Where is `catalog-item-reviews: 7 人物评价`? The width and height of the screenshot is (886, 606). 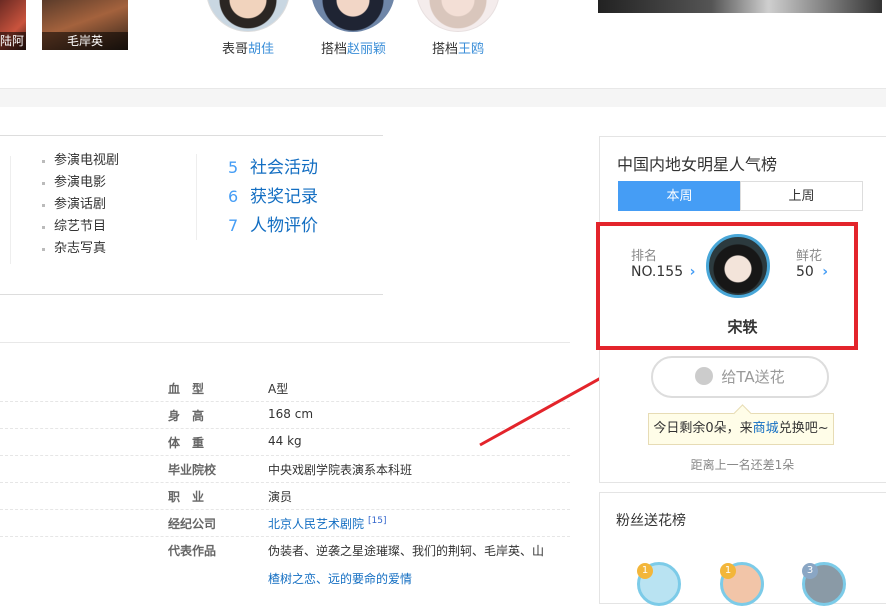 catalog-item-reviews: 7 人物评价 is located at coordinates (273, 225).